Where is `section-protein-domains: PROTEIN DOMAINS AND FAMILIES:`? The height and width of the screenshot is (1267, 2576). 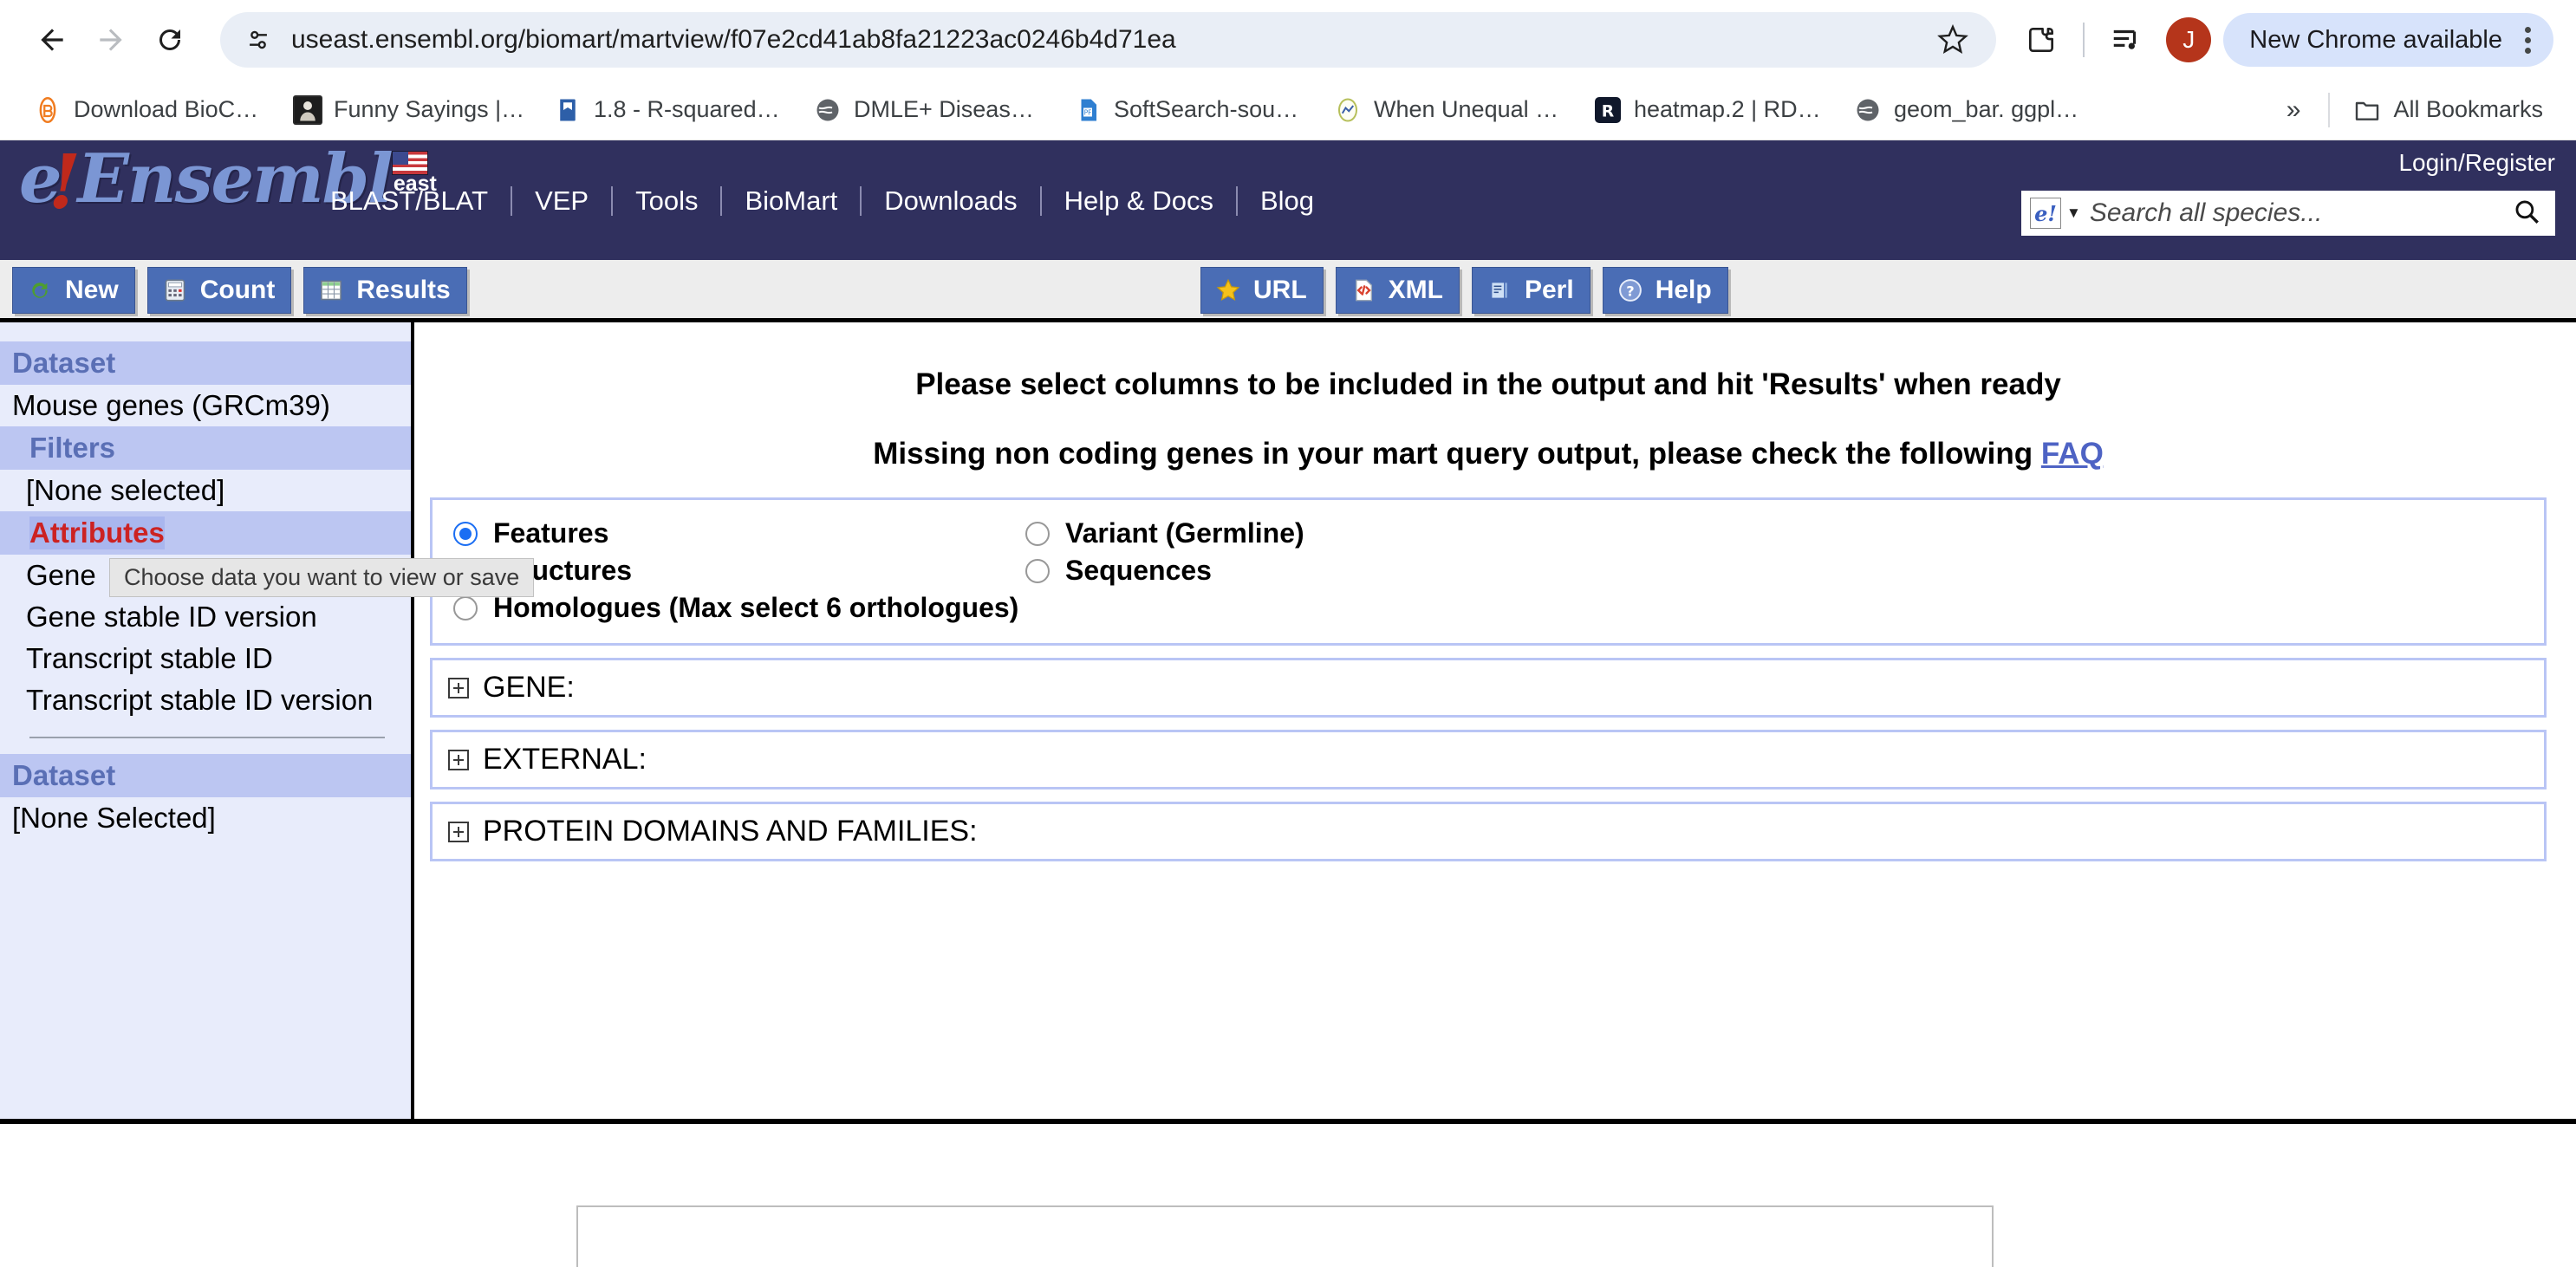
section-protein-domains: PROTEIN DOMAINS AND FAMILIES: is located at coordinates (1488, 831).